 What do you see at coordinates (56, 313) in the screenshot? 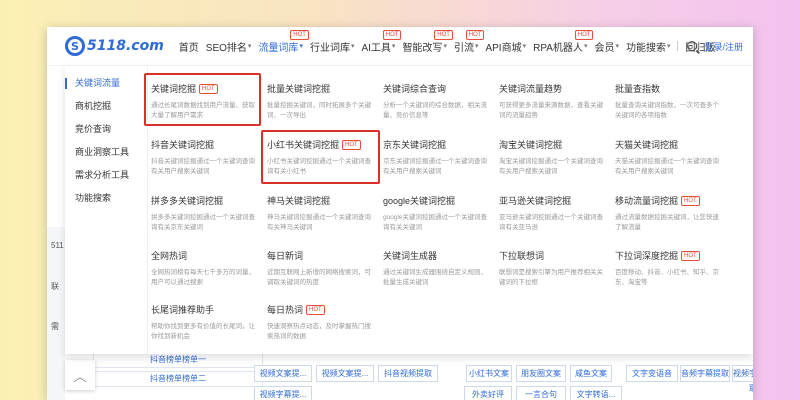
I see `left-side-rail: 511 联 需` at bounding box center [56, 313].